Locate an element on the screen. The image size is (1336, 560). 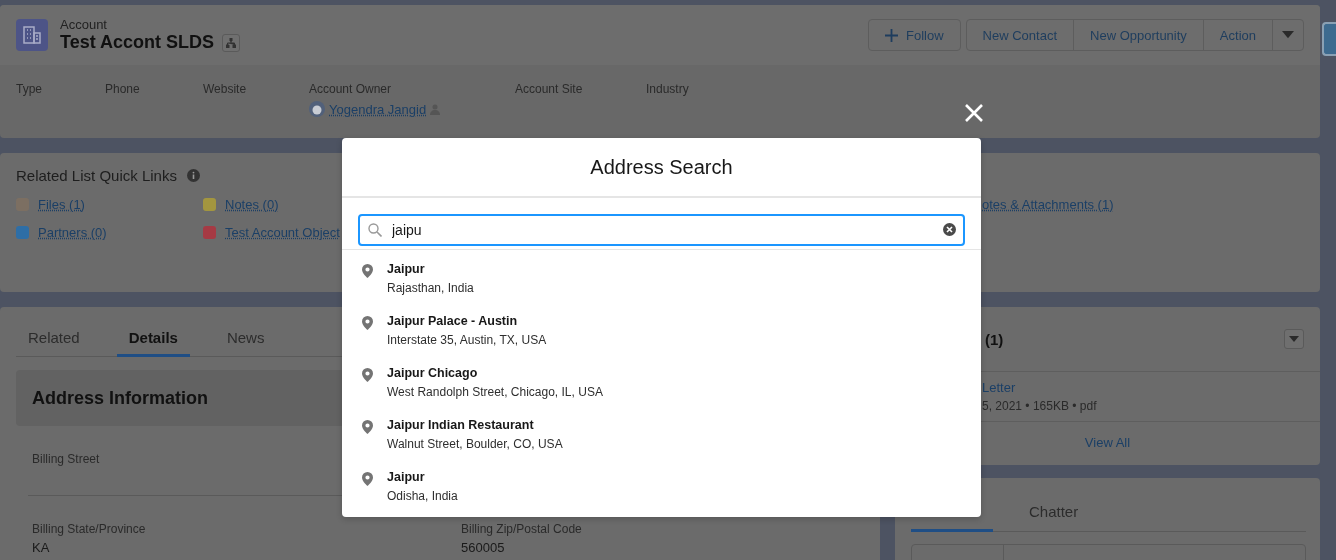
clear-button is located at coordinates (949, 229).